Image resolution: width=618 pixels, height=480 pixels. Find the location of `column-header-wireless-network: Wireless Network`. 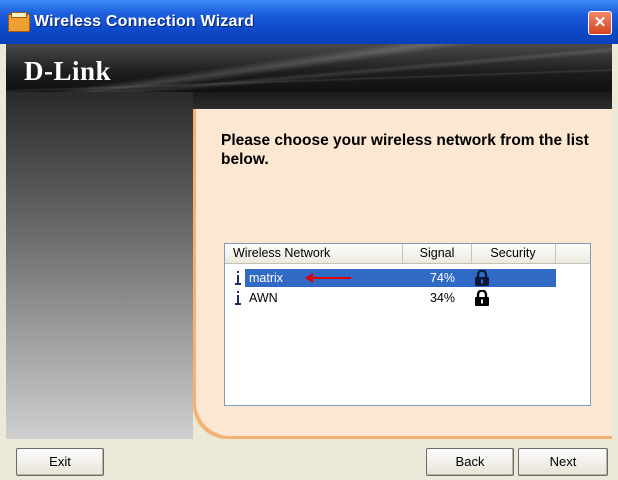

column-header-wireless-network: Wireless Network is located at coordinates (314, 253).